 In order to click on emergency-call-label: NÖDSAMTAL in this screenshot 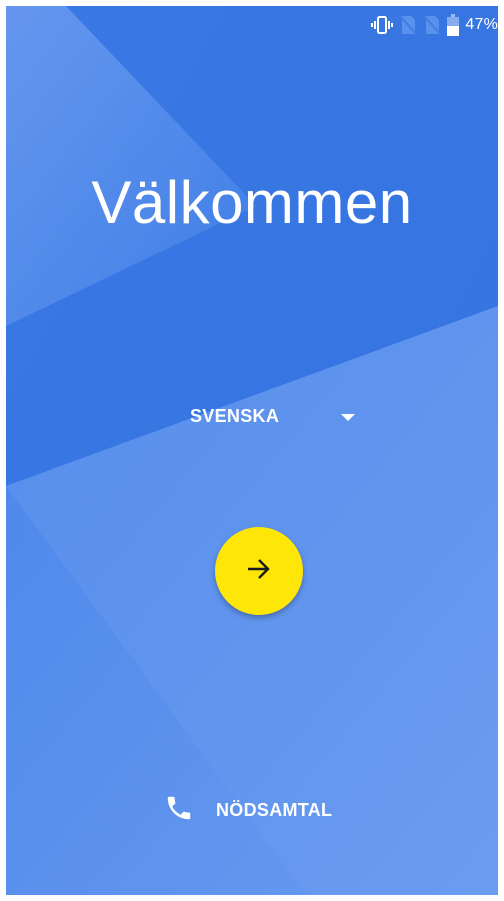, I will do `click(274, 809)`.